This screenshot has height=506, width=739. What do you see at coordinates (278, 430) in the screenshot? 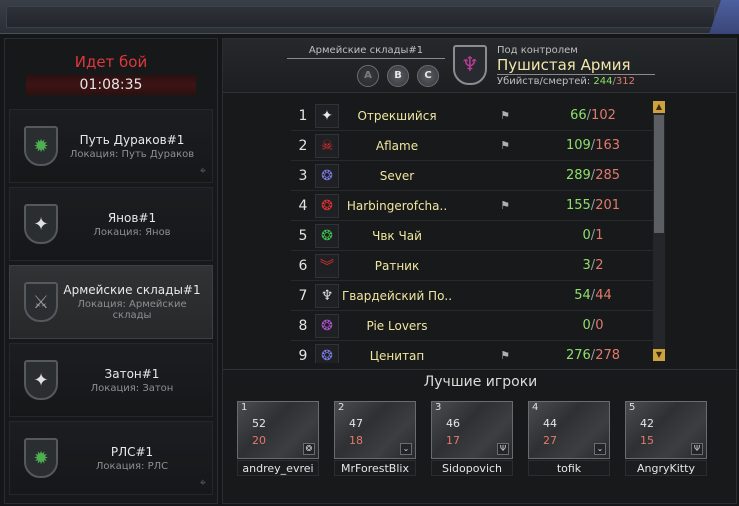
I see `player-portrait: 1 52 20 ❂` at bounding box center [278, 430].